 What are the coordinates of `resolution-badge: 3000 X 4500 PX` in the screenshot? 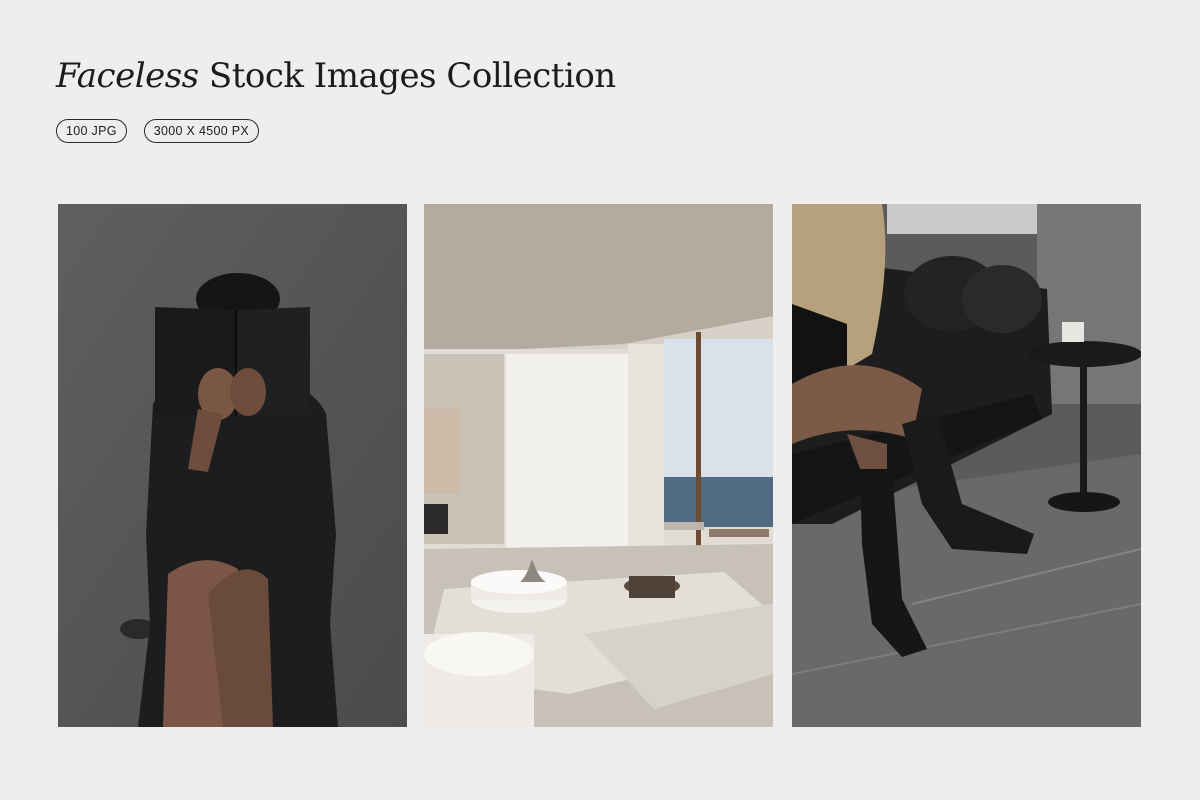 It's located at (201, 131).